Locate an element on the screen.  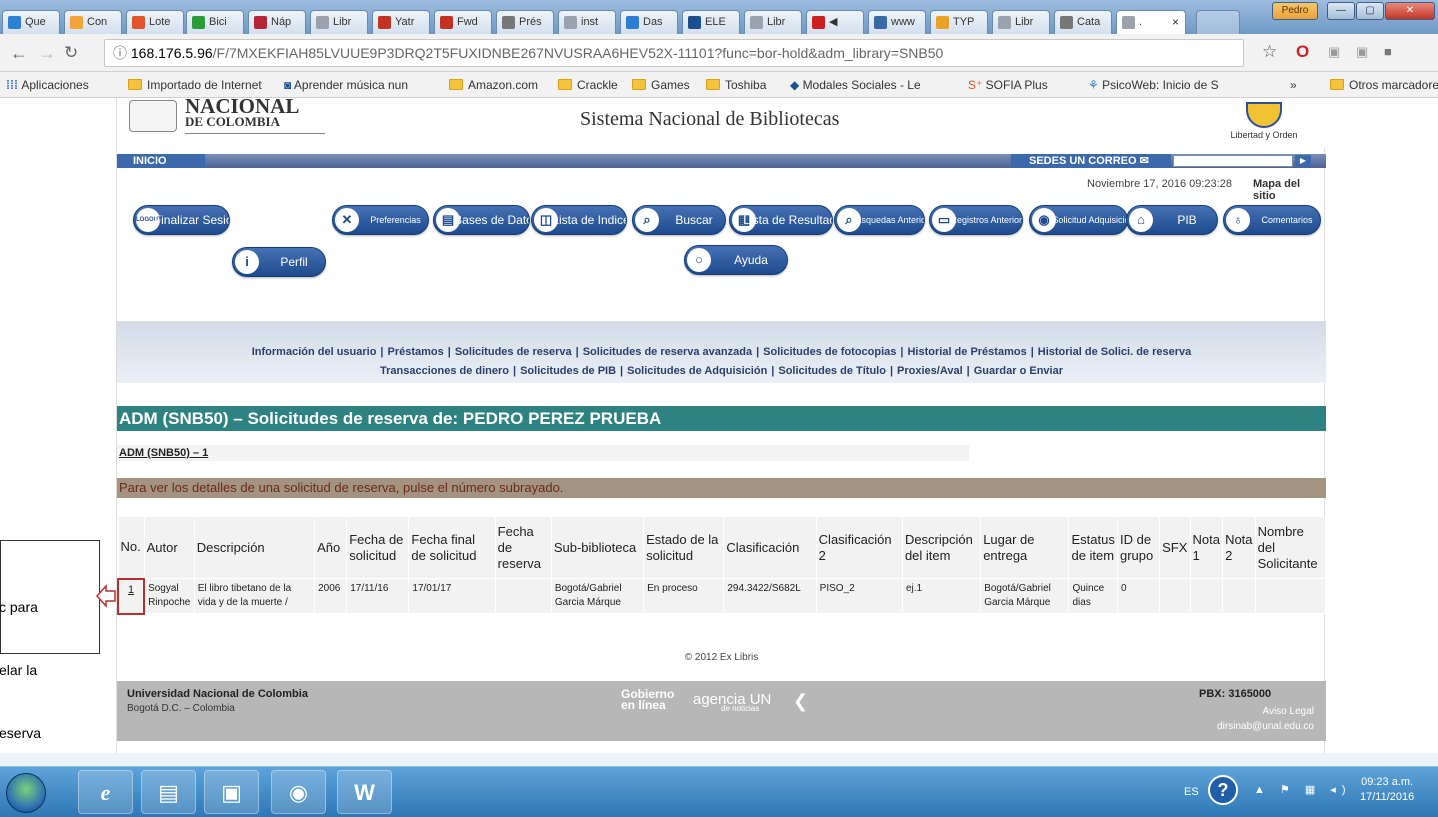
header-search-input is located at coordinates (1233, 161).